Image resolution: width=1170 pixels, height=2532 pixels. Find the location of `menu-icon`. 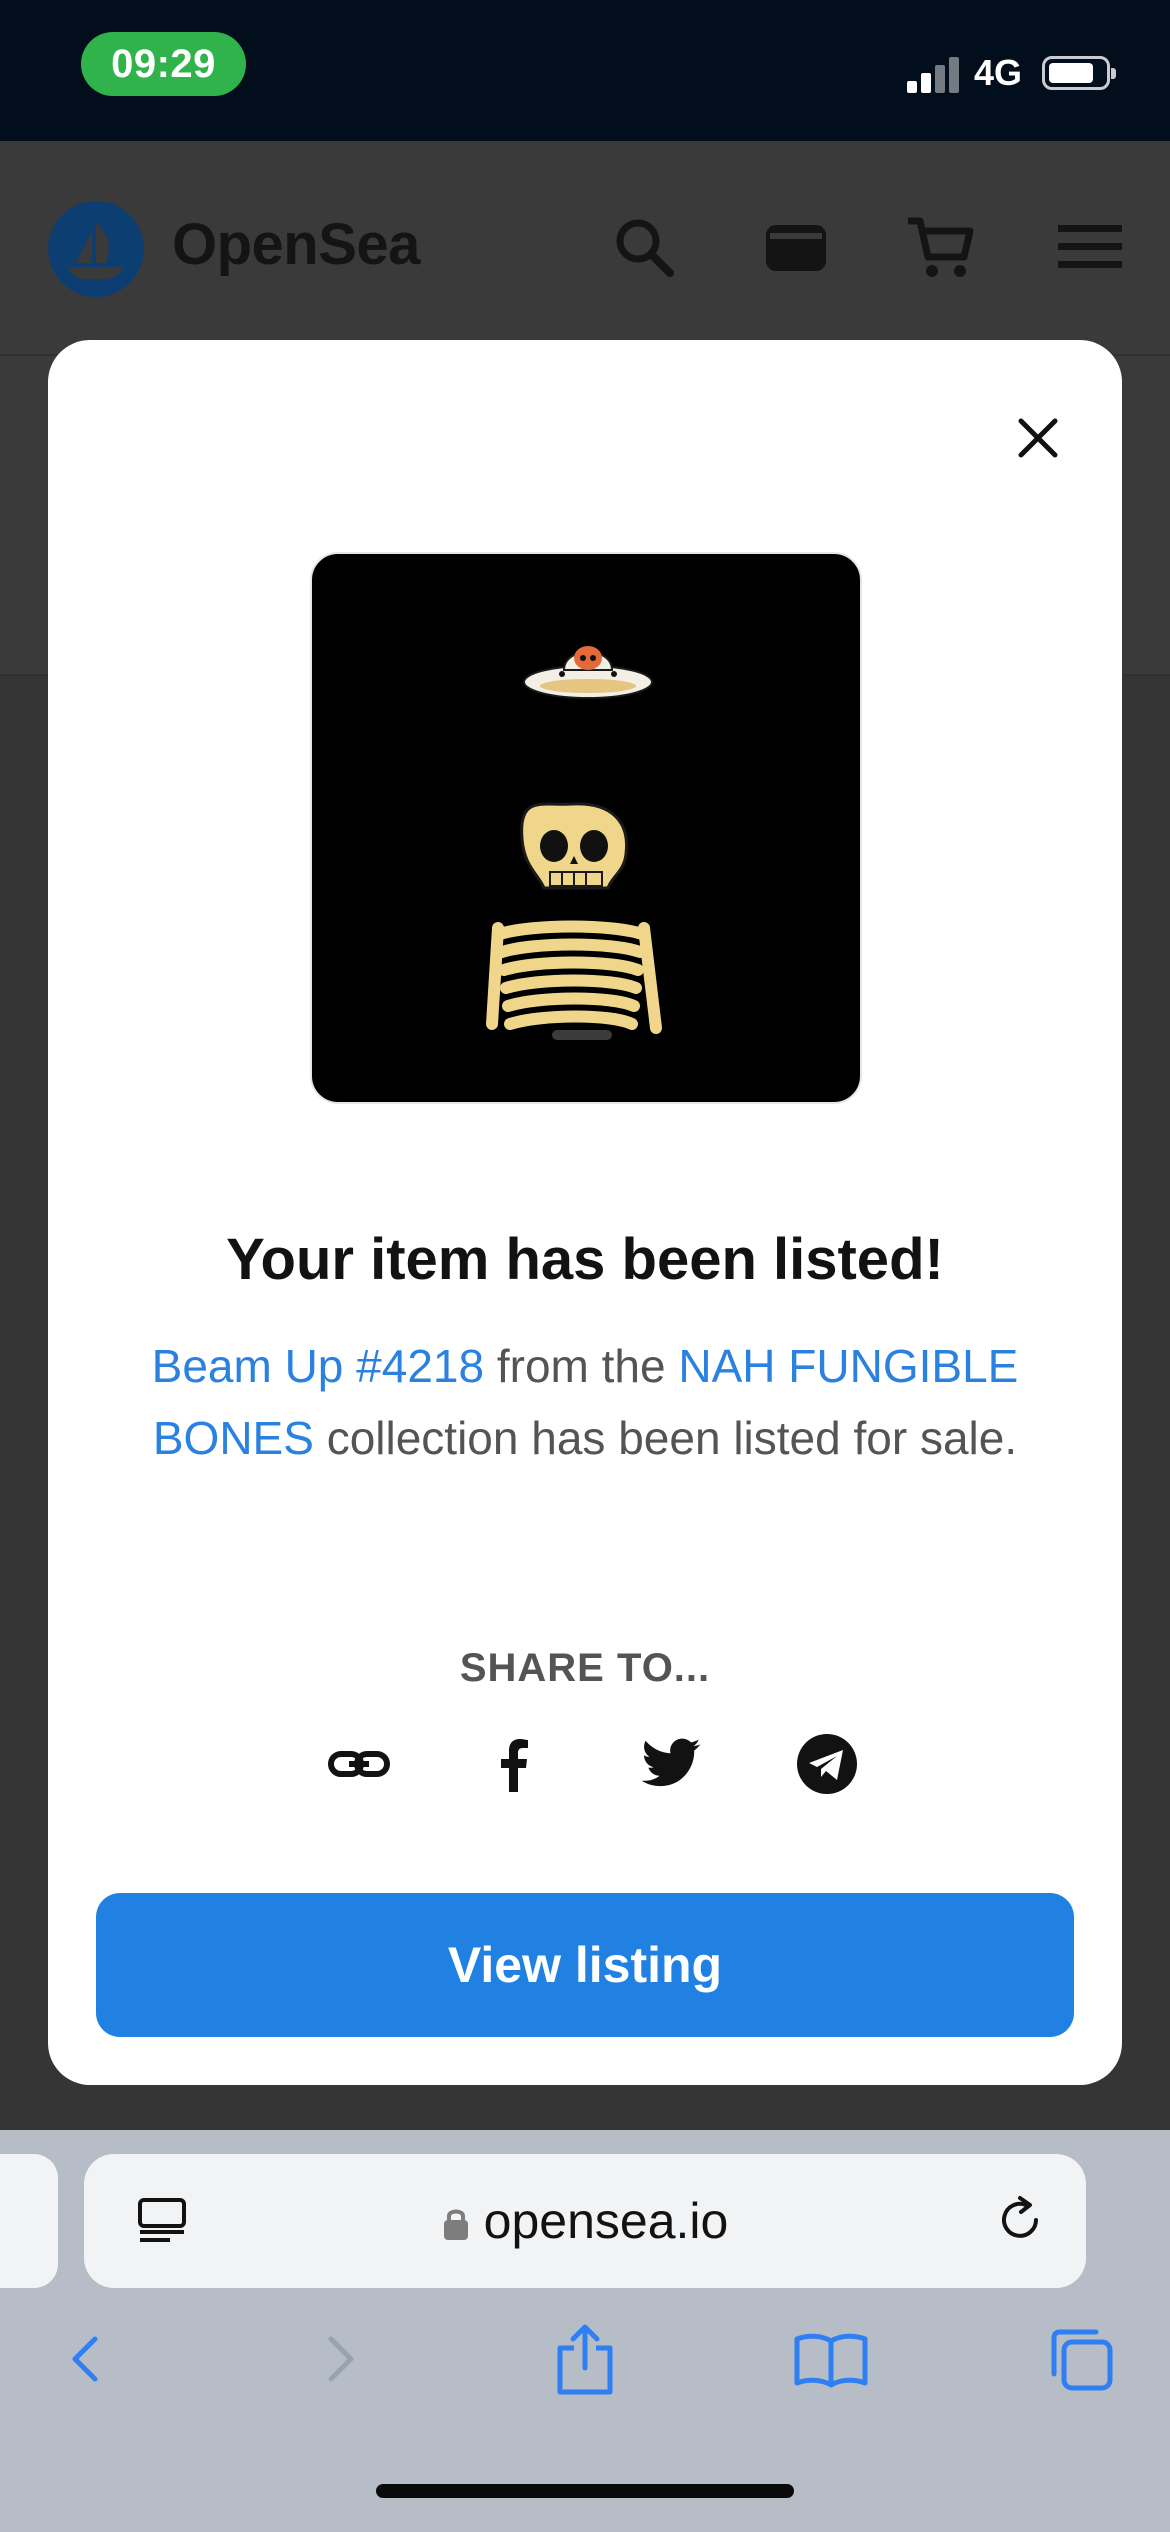

menu-icon is located at coordinates (1090, 247).